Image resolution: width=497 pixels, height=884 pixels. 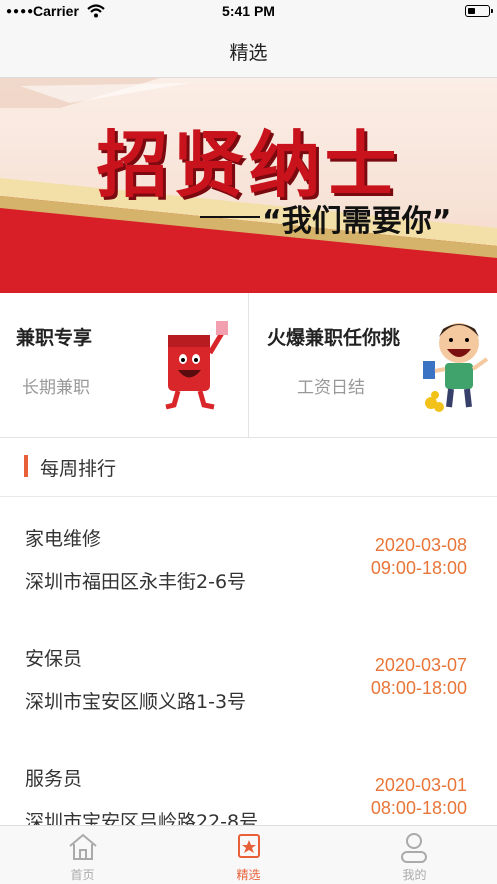 I want to click on navigation-bar: 精选, so click(x=248, y=51).